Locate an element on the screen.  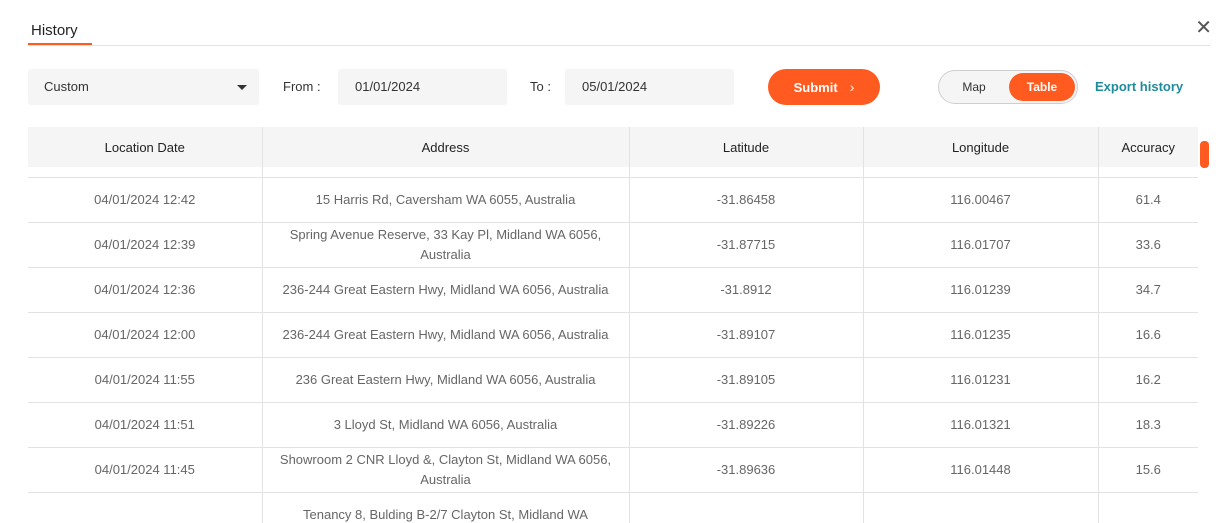
cell-date: 04/01/2024 11:55 is located at coordinates (145, 380).